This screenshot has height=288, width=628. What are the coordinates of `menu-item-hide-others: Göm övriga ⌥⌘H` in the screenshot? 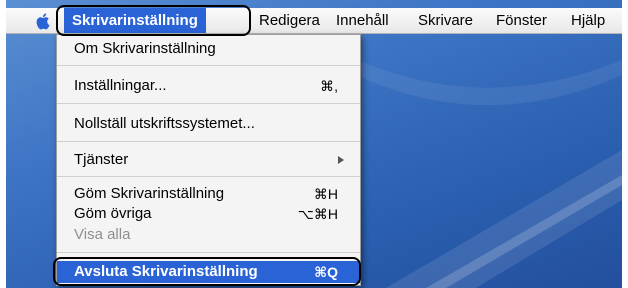 It's located at (208, 214).